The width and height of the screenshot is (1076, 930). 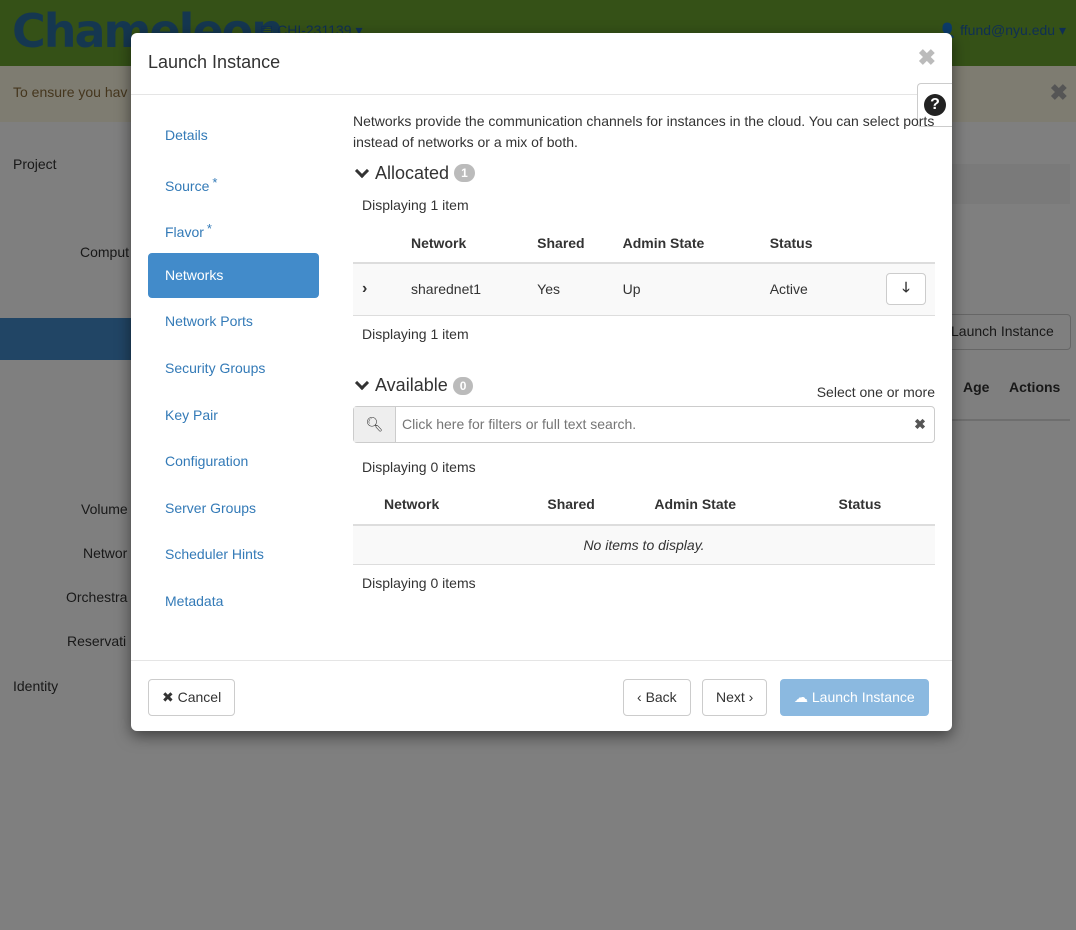 I want to click on search-input, so click(x=651, y=424).